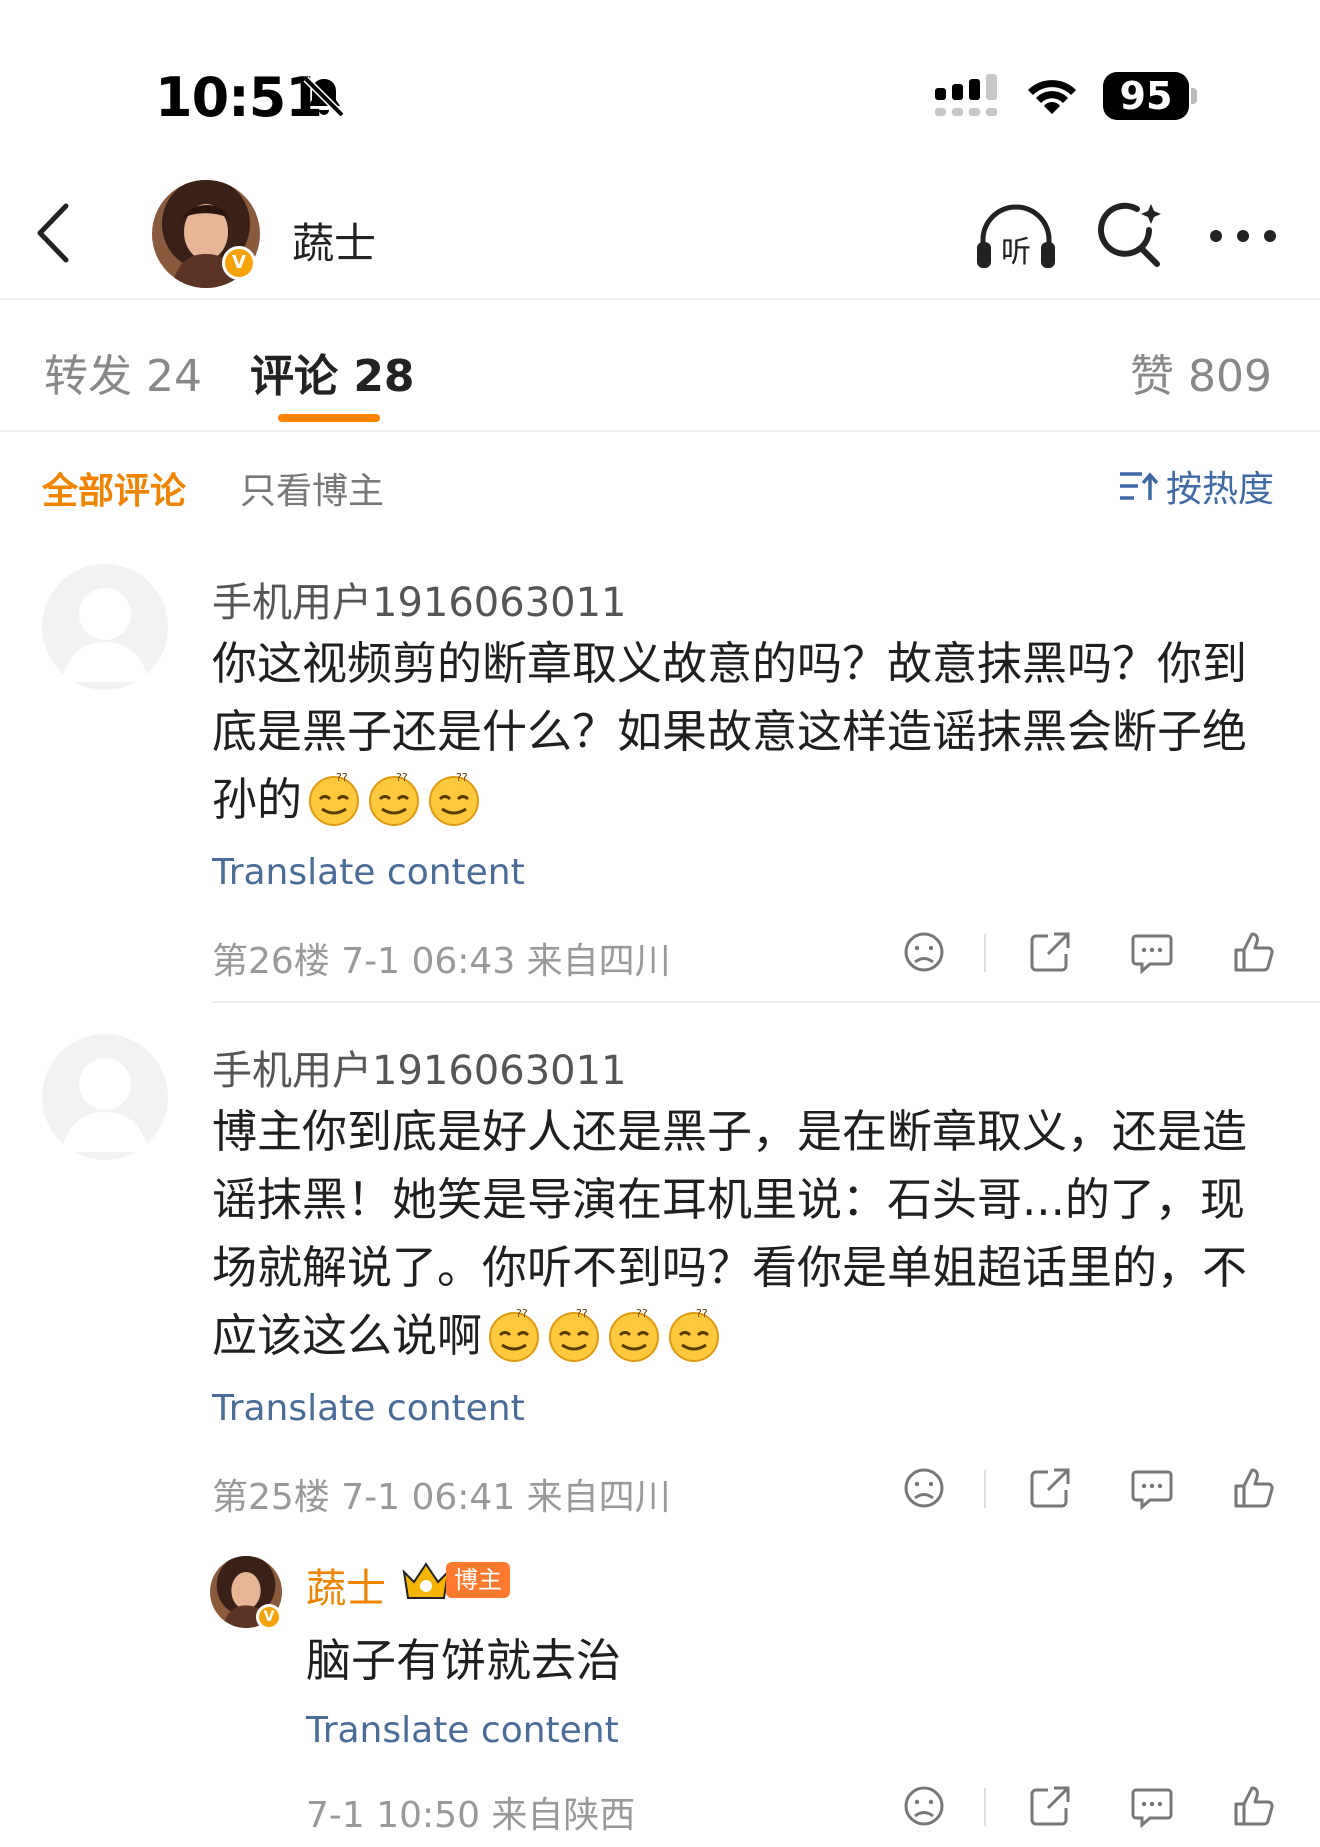 The height and width of the screenshot is (1847, 1320). I want to click on filter-author-only: 只看博主, so click(312, 488).